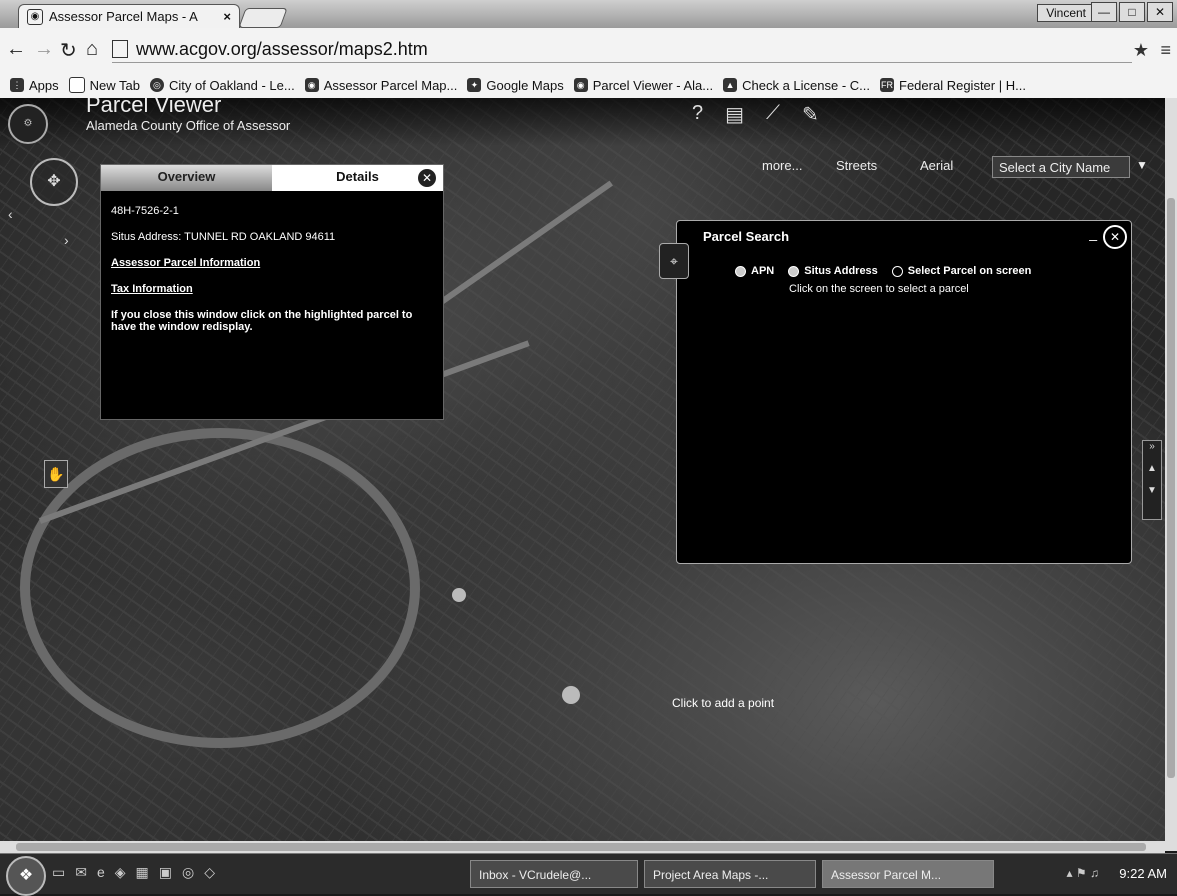 Image resolution: width=1177 pixels, height=896 pixels. Describe the element at coordinates (1160, 12) in the screenshot. I see `close-icon: ✕` at that location.